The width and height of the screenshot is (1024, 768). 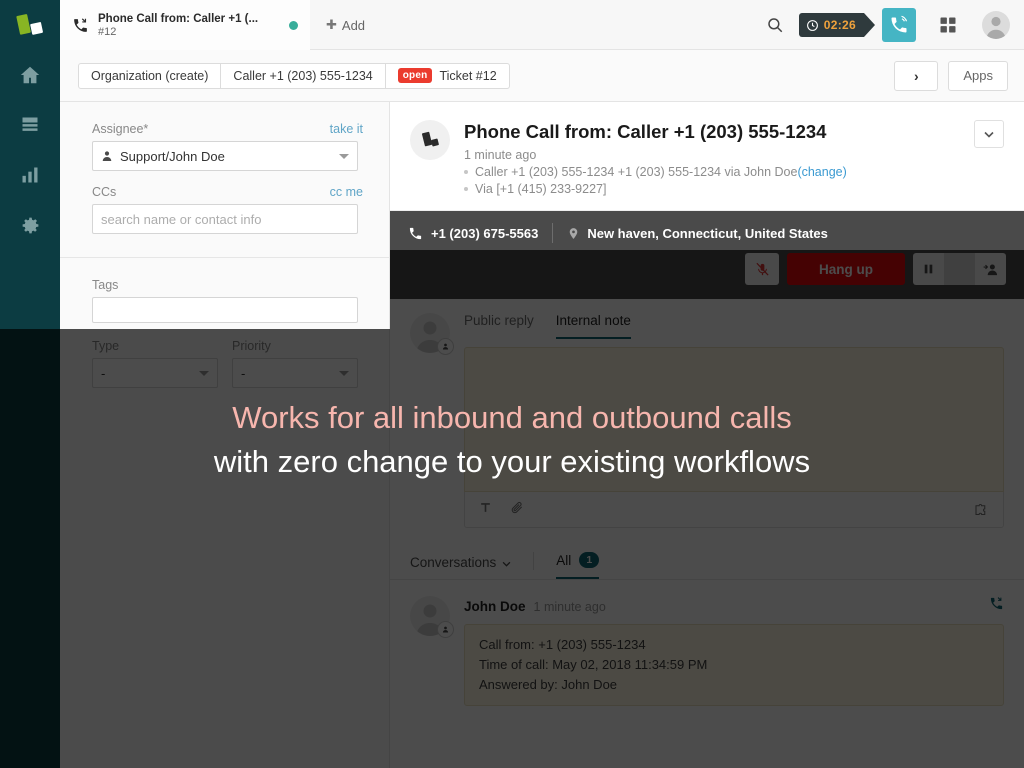 What do you see at coordinates (839, 25) in the screenshot?
I see `call-timer-value: 02:26` at bounding box center [839, 25].